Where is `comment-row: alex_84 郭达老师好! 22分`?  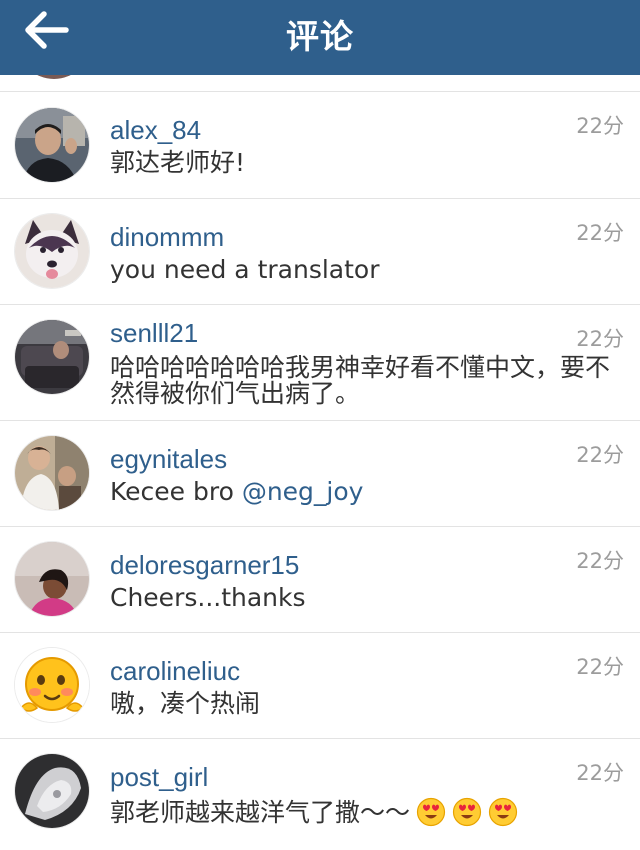 comment-row: alex_84 郭达老师好! 22分 is located at coordinates (320, 145).